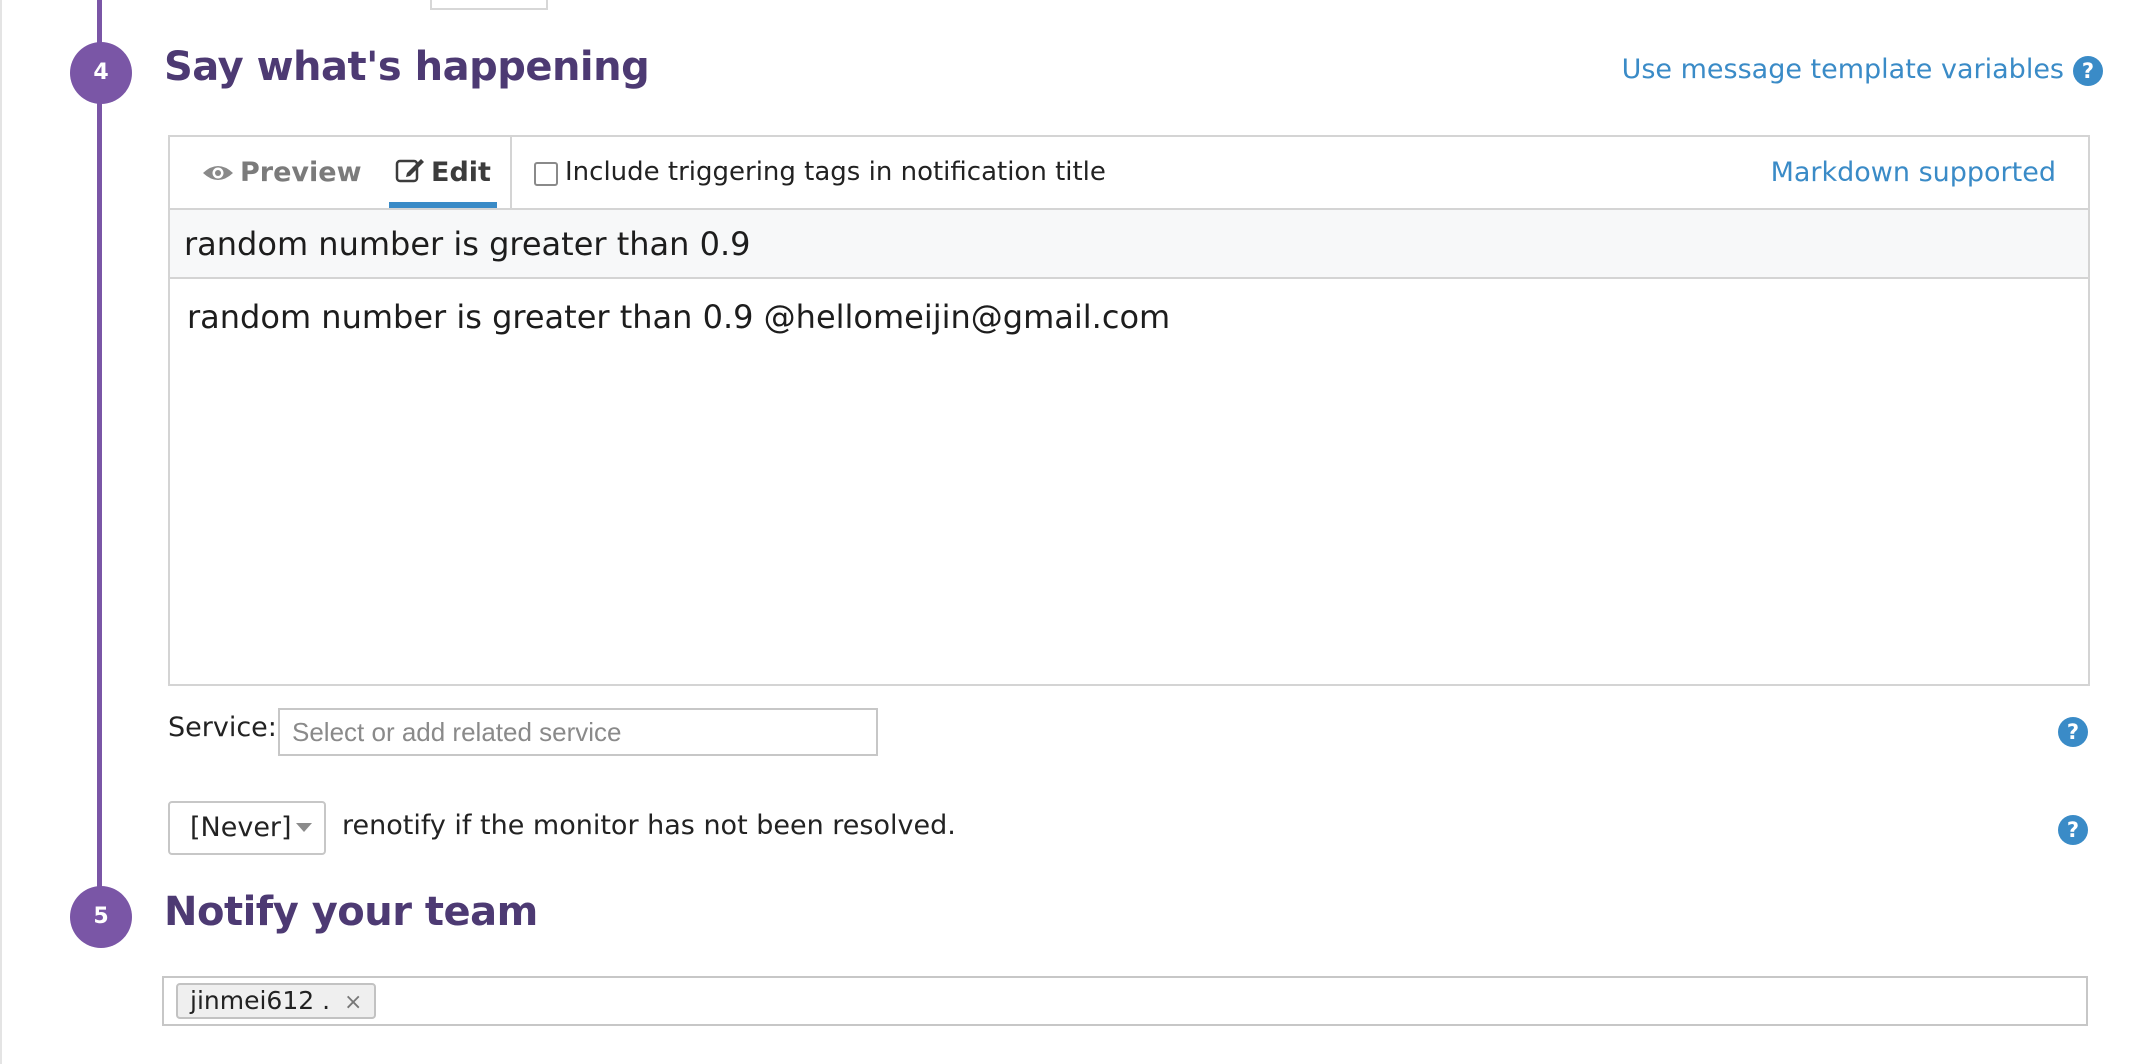 The height and width of the screenshot is (1064, 2134). Describe the element at coordinates (260, 1000) in the screenshot. I see `recipient-tag-label: jinmei612 .` at that location.